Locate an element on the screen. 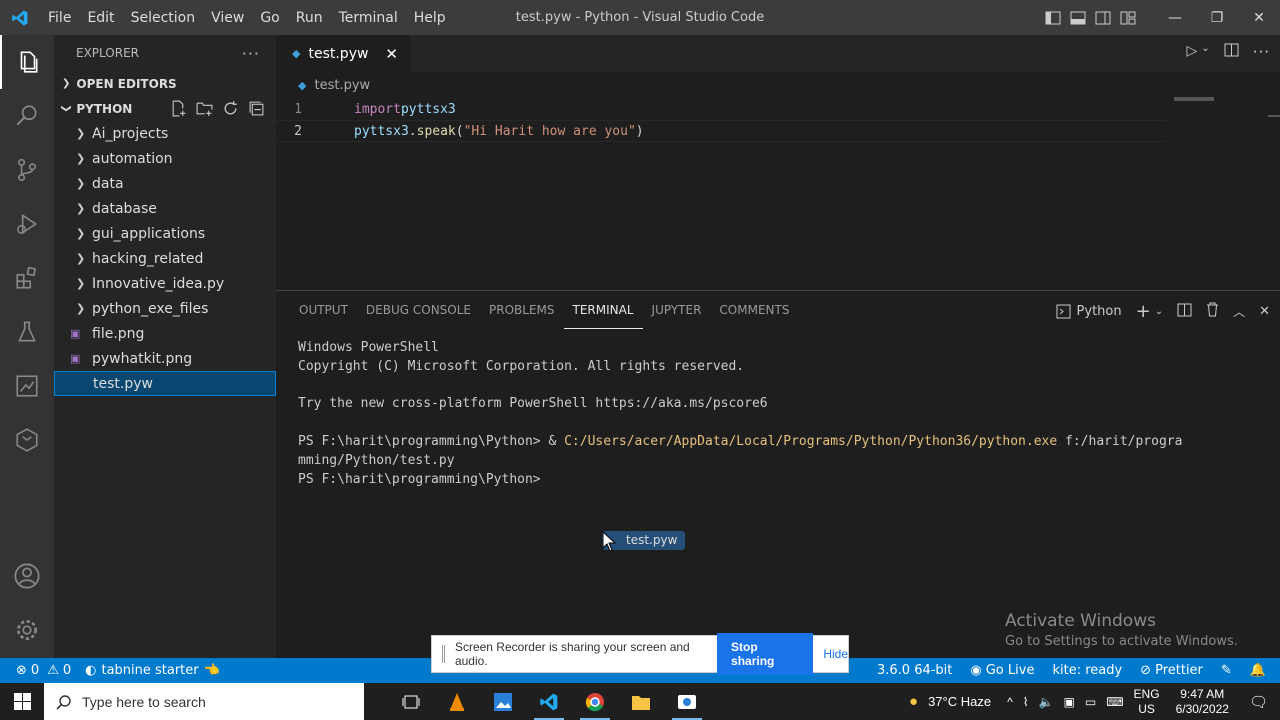 This screenshot has height=720, width=1280. network-icon: ⌇ is located at coordinates (1026, 702).